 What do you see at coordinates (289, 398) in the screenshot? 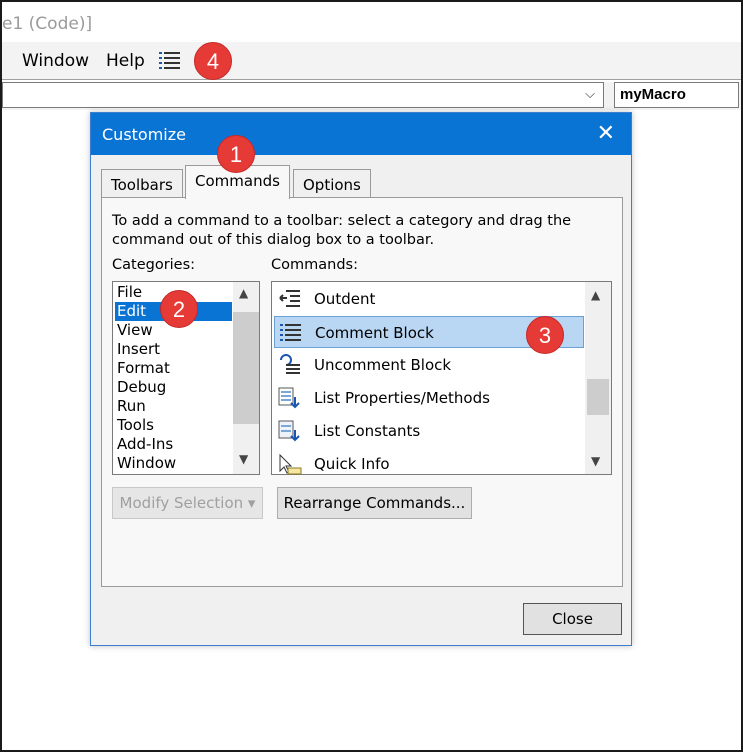
I see `list-properties-icon` at bounding box center [289, 398].